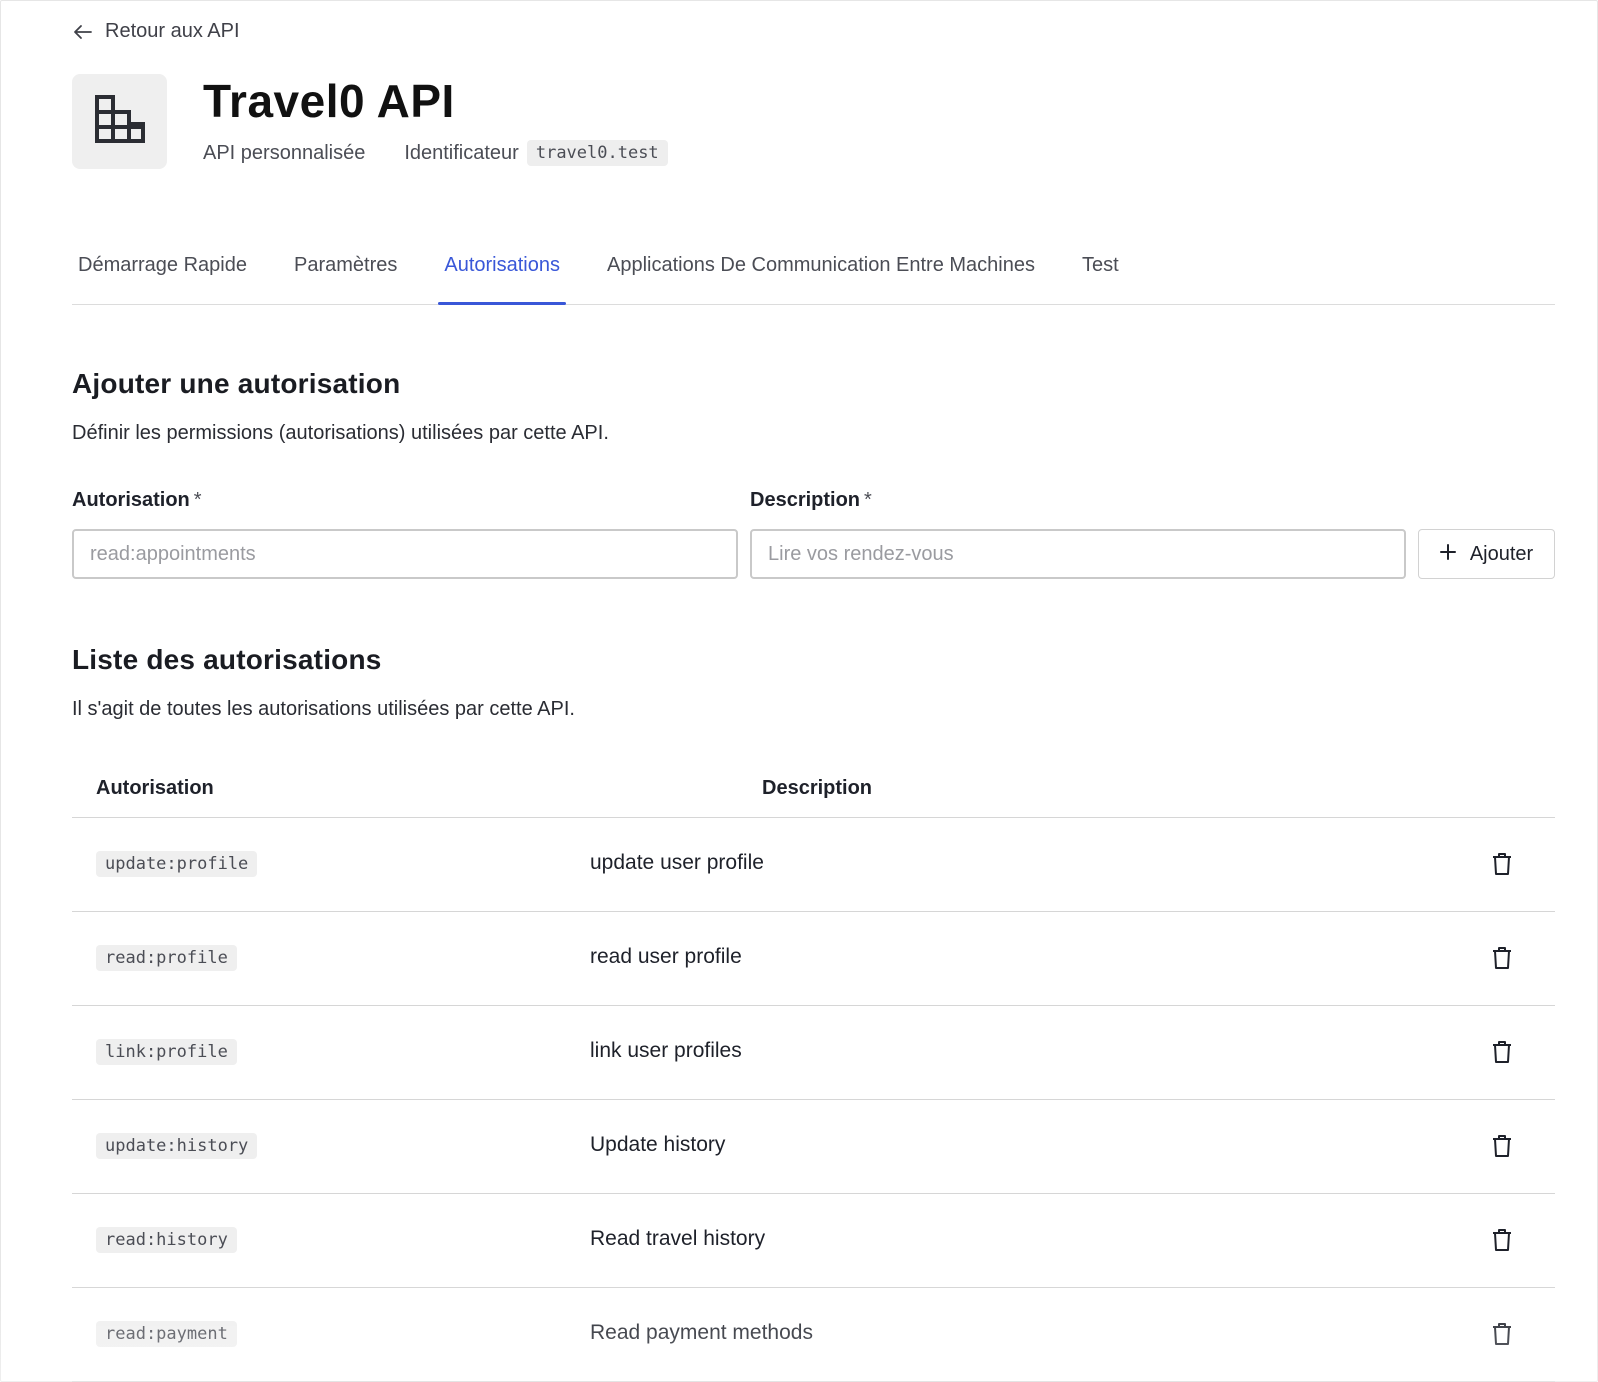  I want to click on permission-list-heading: Liste des autorisations, so click(227, 659).